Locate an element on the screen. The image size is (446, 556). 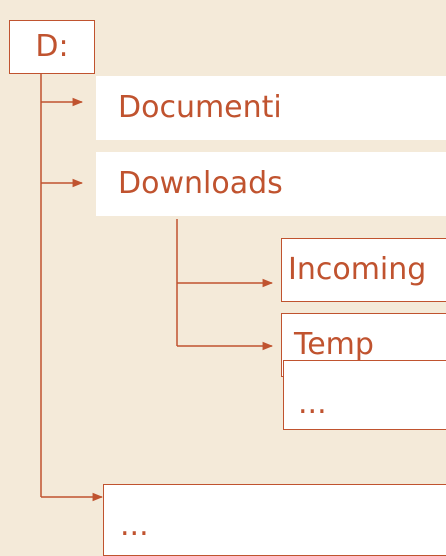
folder-node-documenti: Documenti is located at coordinates (271, 108).